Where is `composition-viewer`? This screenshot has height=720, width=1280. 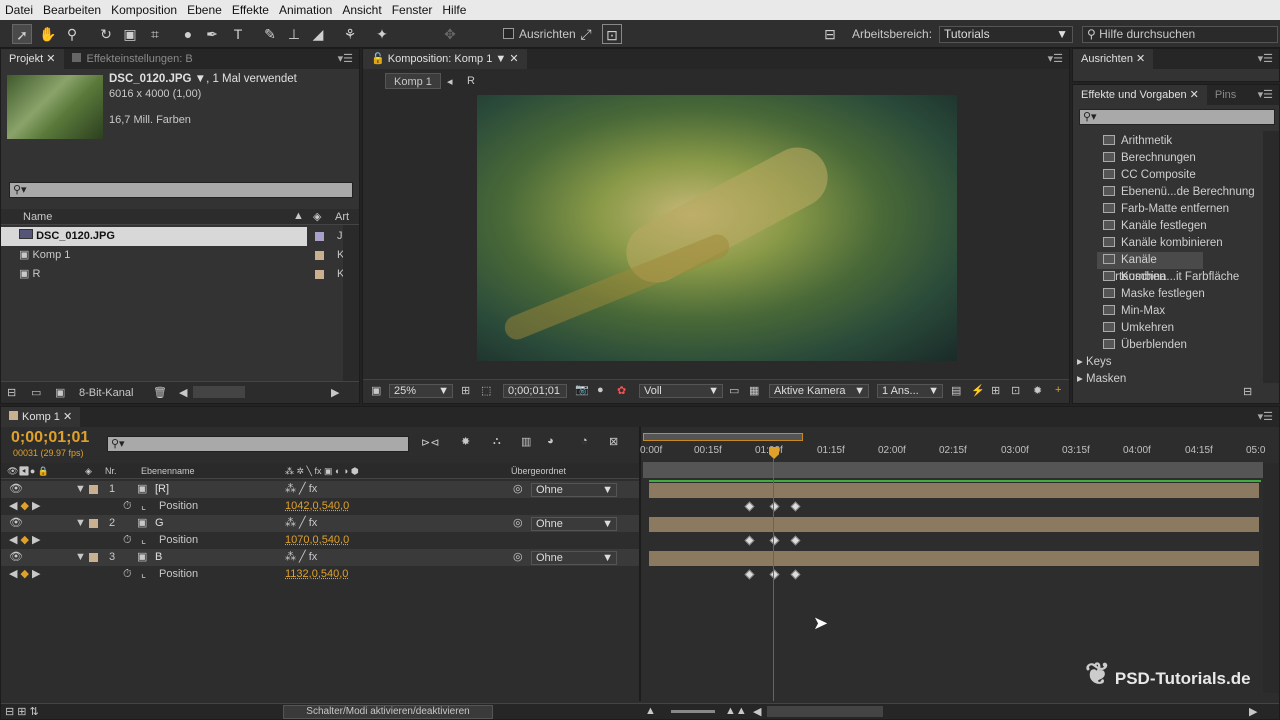
composition-viewer is located at coordinates (717, 228).